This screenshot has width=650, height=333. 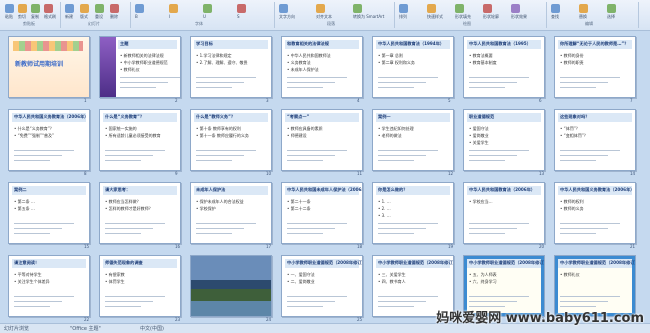 What do you see at coordinates (69, 17) in the screenshot?
I see `ribbon-button-label: 新建` at bounding box center [69, 17].